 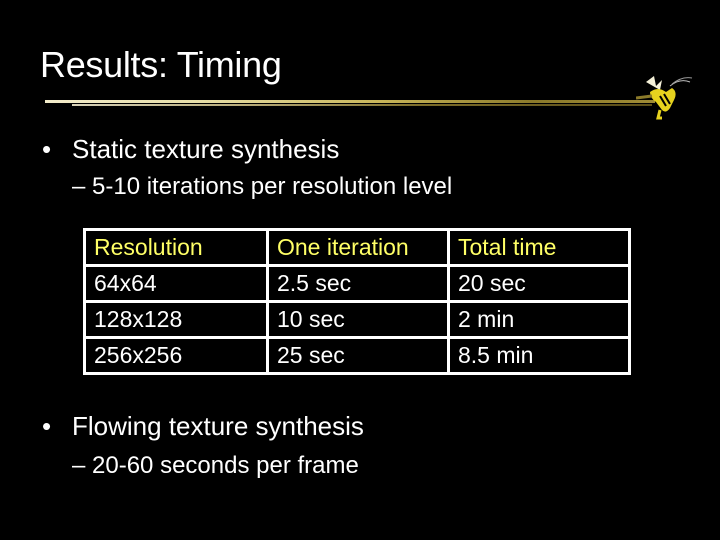 I want to click on sub-bullet-iterations: – 5-10 iterations per resolution level, so click(x=262, y=186).